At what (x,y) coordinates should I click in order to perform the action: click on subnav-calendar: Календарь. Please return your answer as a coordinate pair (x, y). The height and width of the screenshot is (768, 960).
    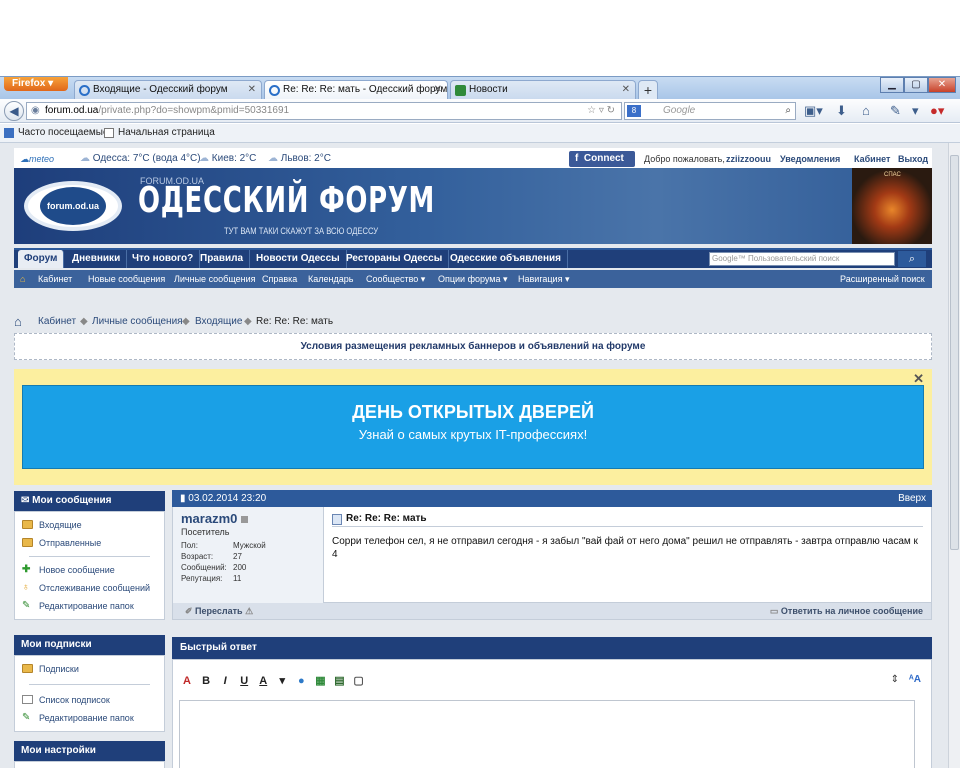
    Looking at the image, I should click on (330, 279).